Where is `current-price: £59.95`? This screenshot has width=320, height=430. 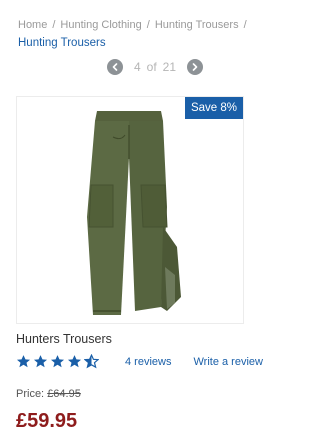 current-price: £59.95 is located at coordinates (47, 420).